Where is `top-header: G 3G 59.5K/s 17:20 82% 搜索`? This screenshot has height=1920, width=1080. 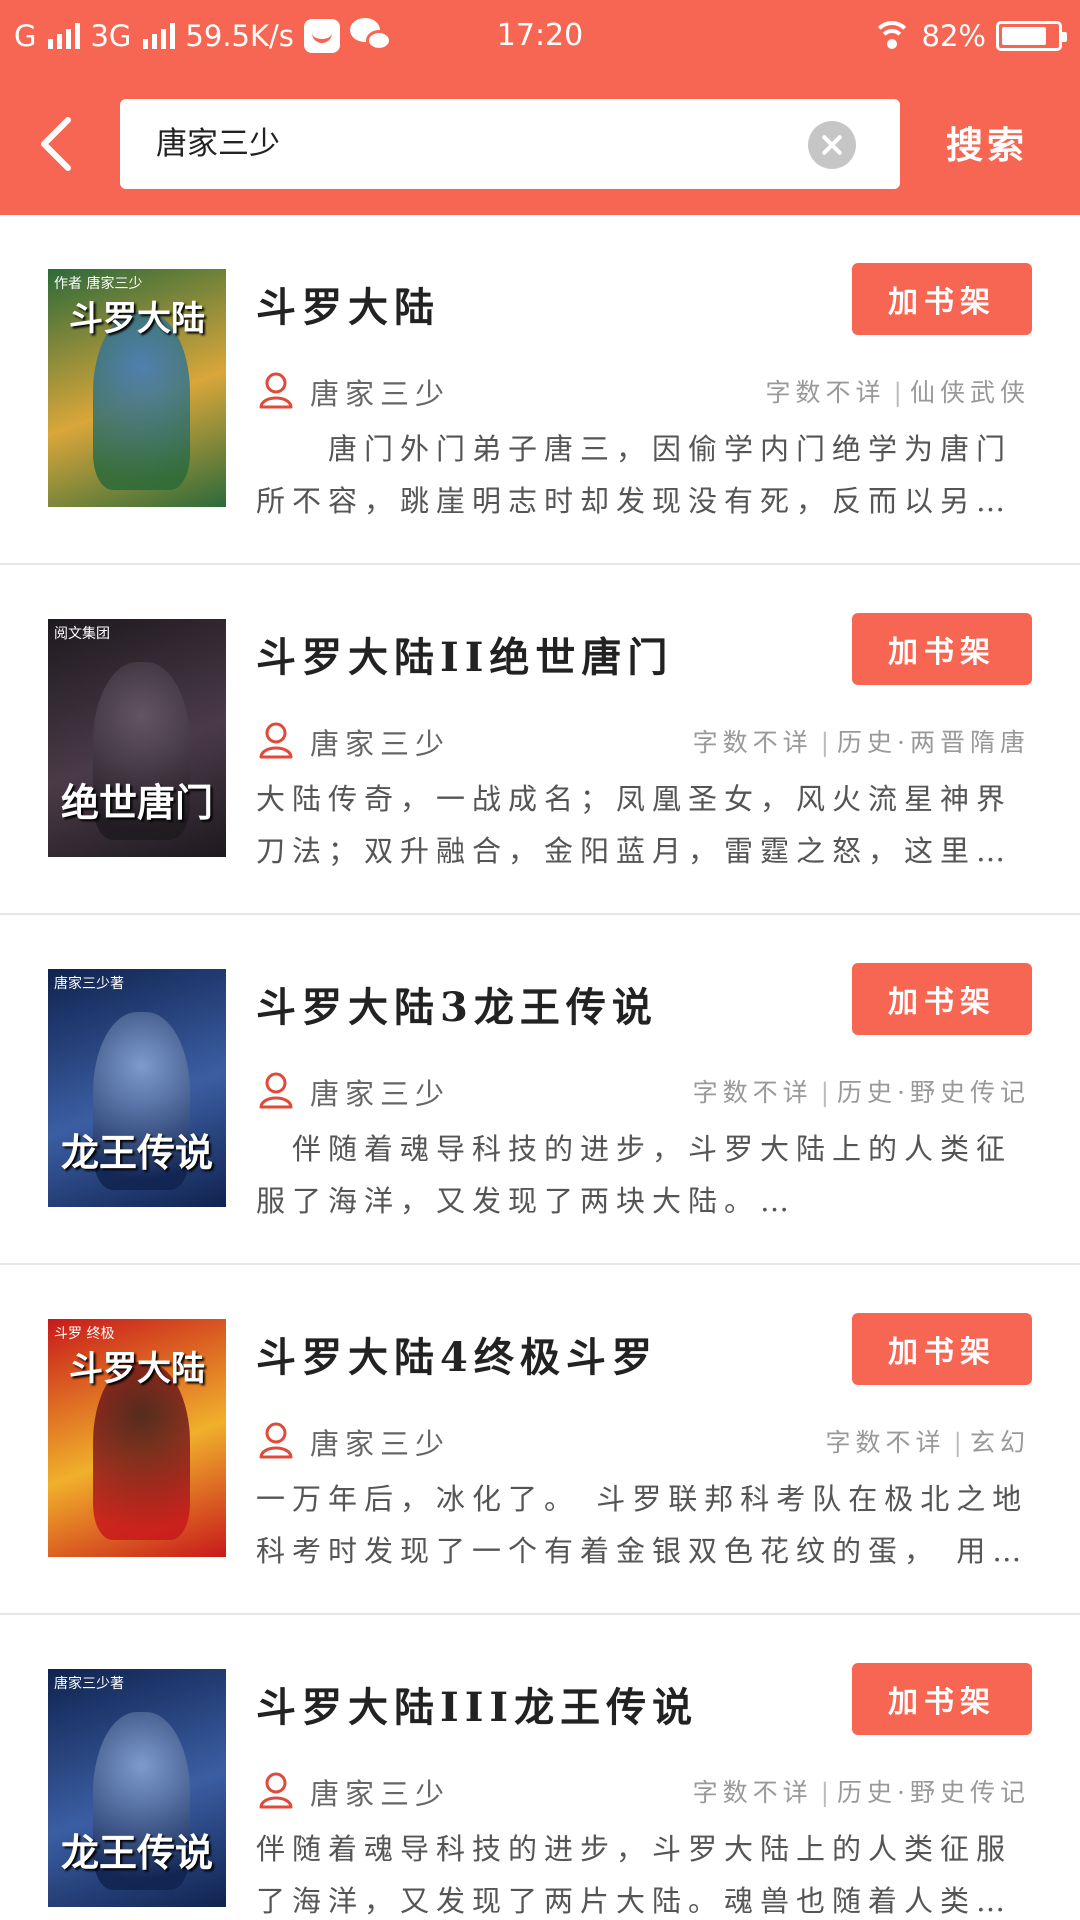
top-header: G 3G 59.5K/s 17:20 82% 搜索 is located at coordinates (540, 107).